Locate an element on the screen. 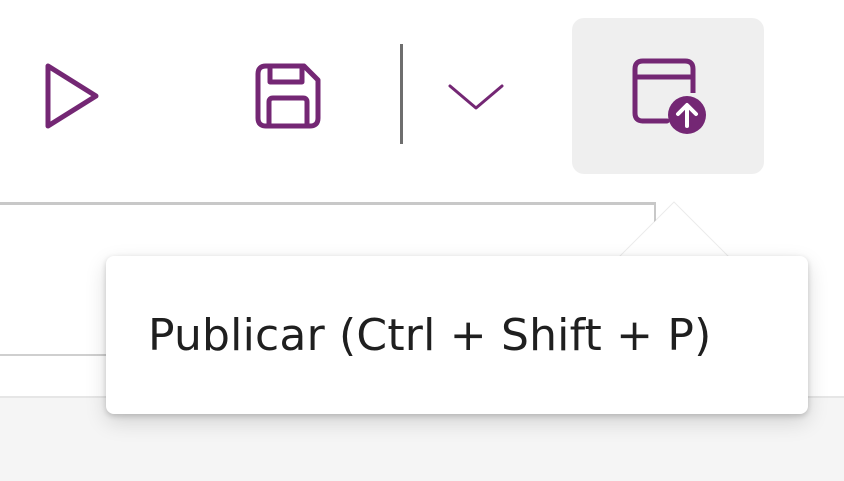  publish-button is located at coordinates (668, 96).